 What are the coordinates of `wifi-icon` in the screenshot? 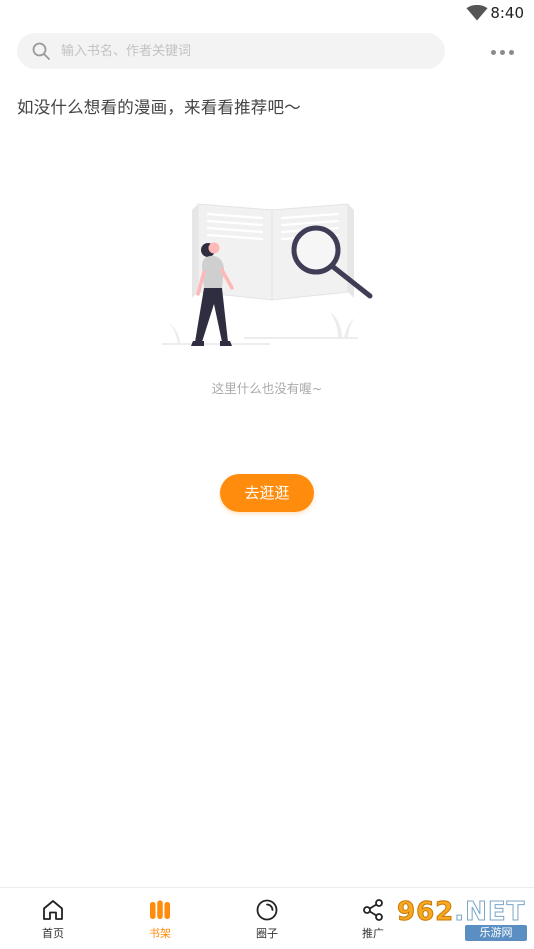 It's located at (477, 13).